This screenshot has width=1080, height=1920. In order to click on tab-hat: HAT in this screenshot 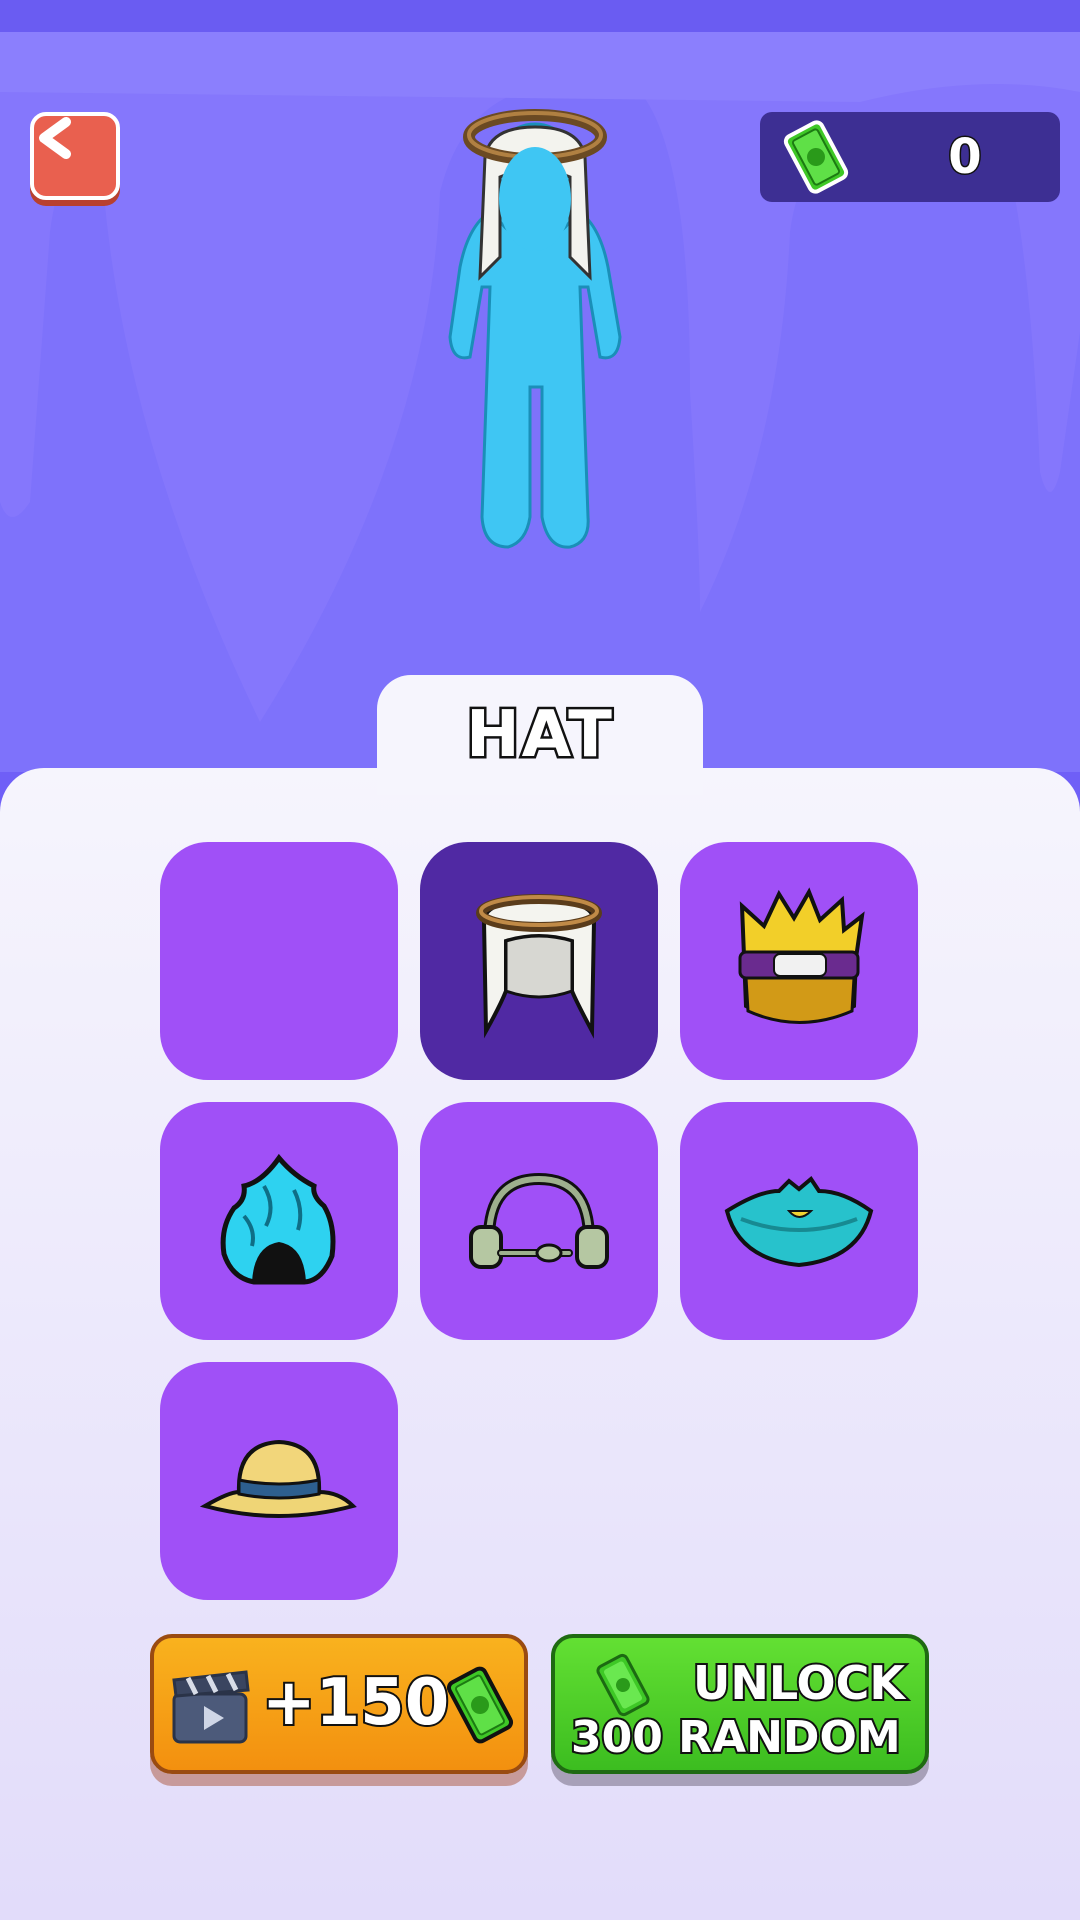, I will do `click(540, 735)`.